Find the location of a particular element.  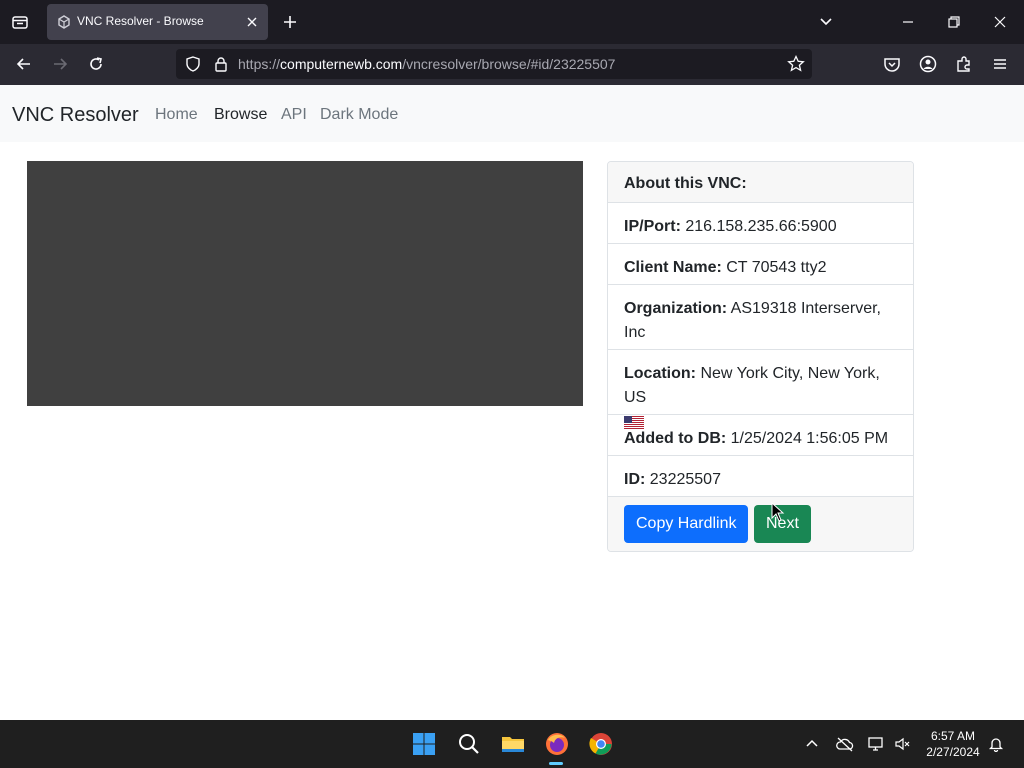

minimize-icon is located at coordinates (908, 22).